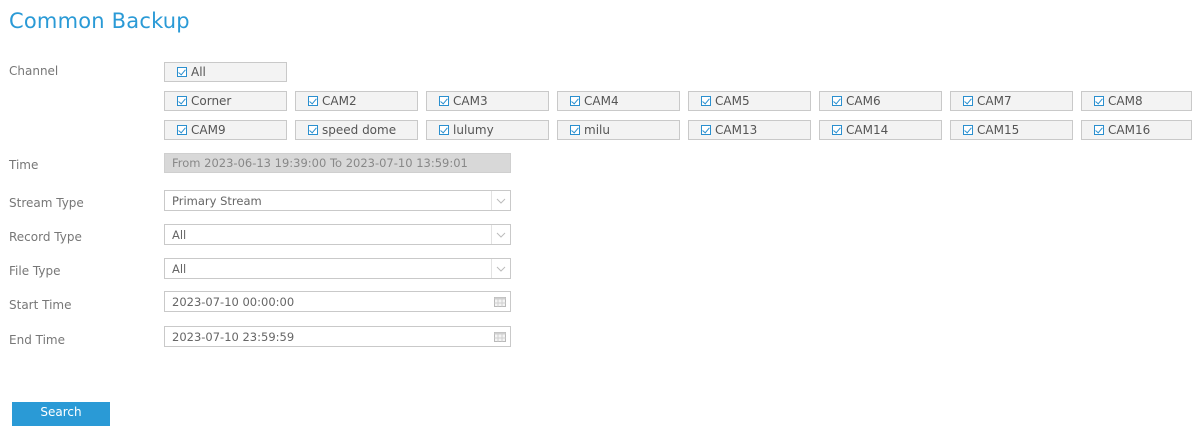 The width and height of the screenshot is (1192, 426). I want to click on channel-label: milu, so click(597, 130).